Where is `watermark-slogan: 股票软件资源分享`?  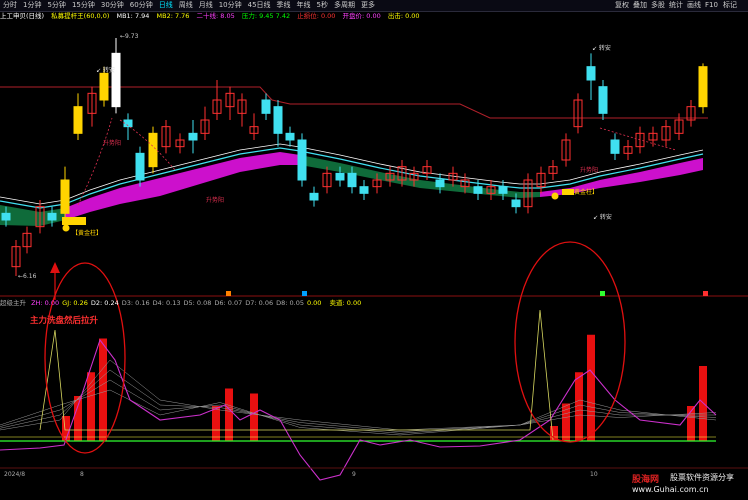 watermark-slogan: 股票软件资源分享 is located at coordinates (702, 477).